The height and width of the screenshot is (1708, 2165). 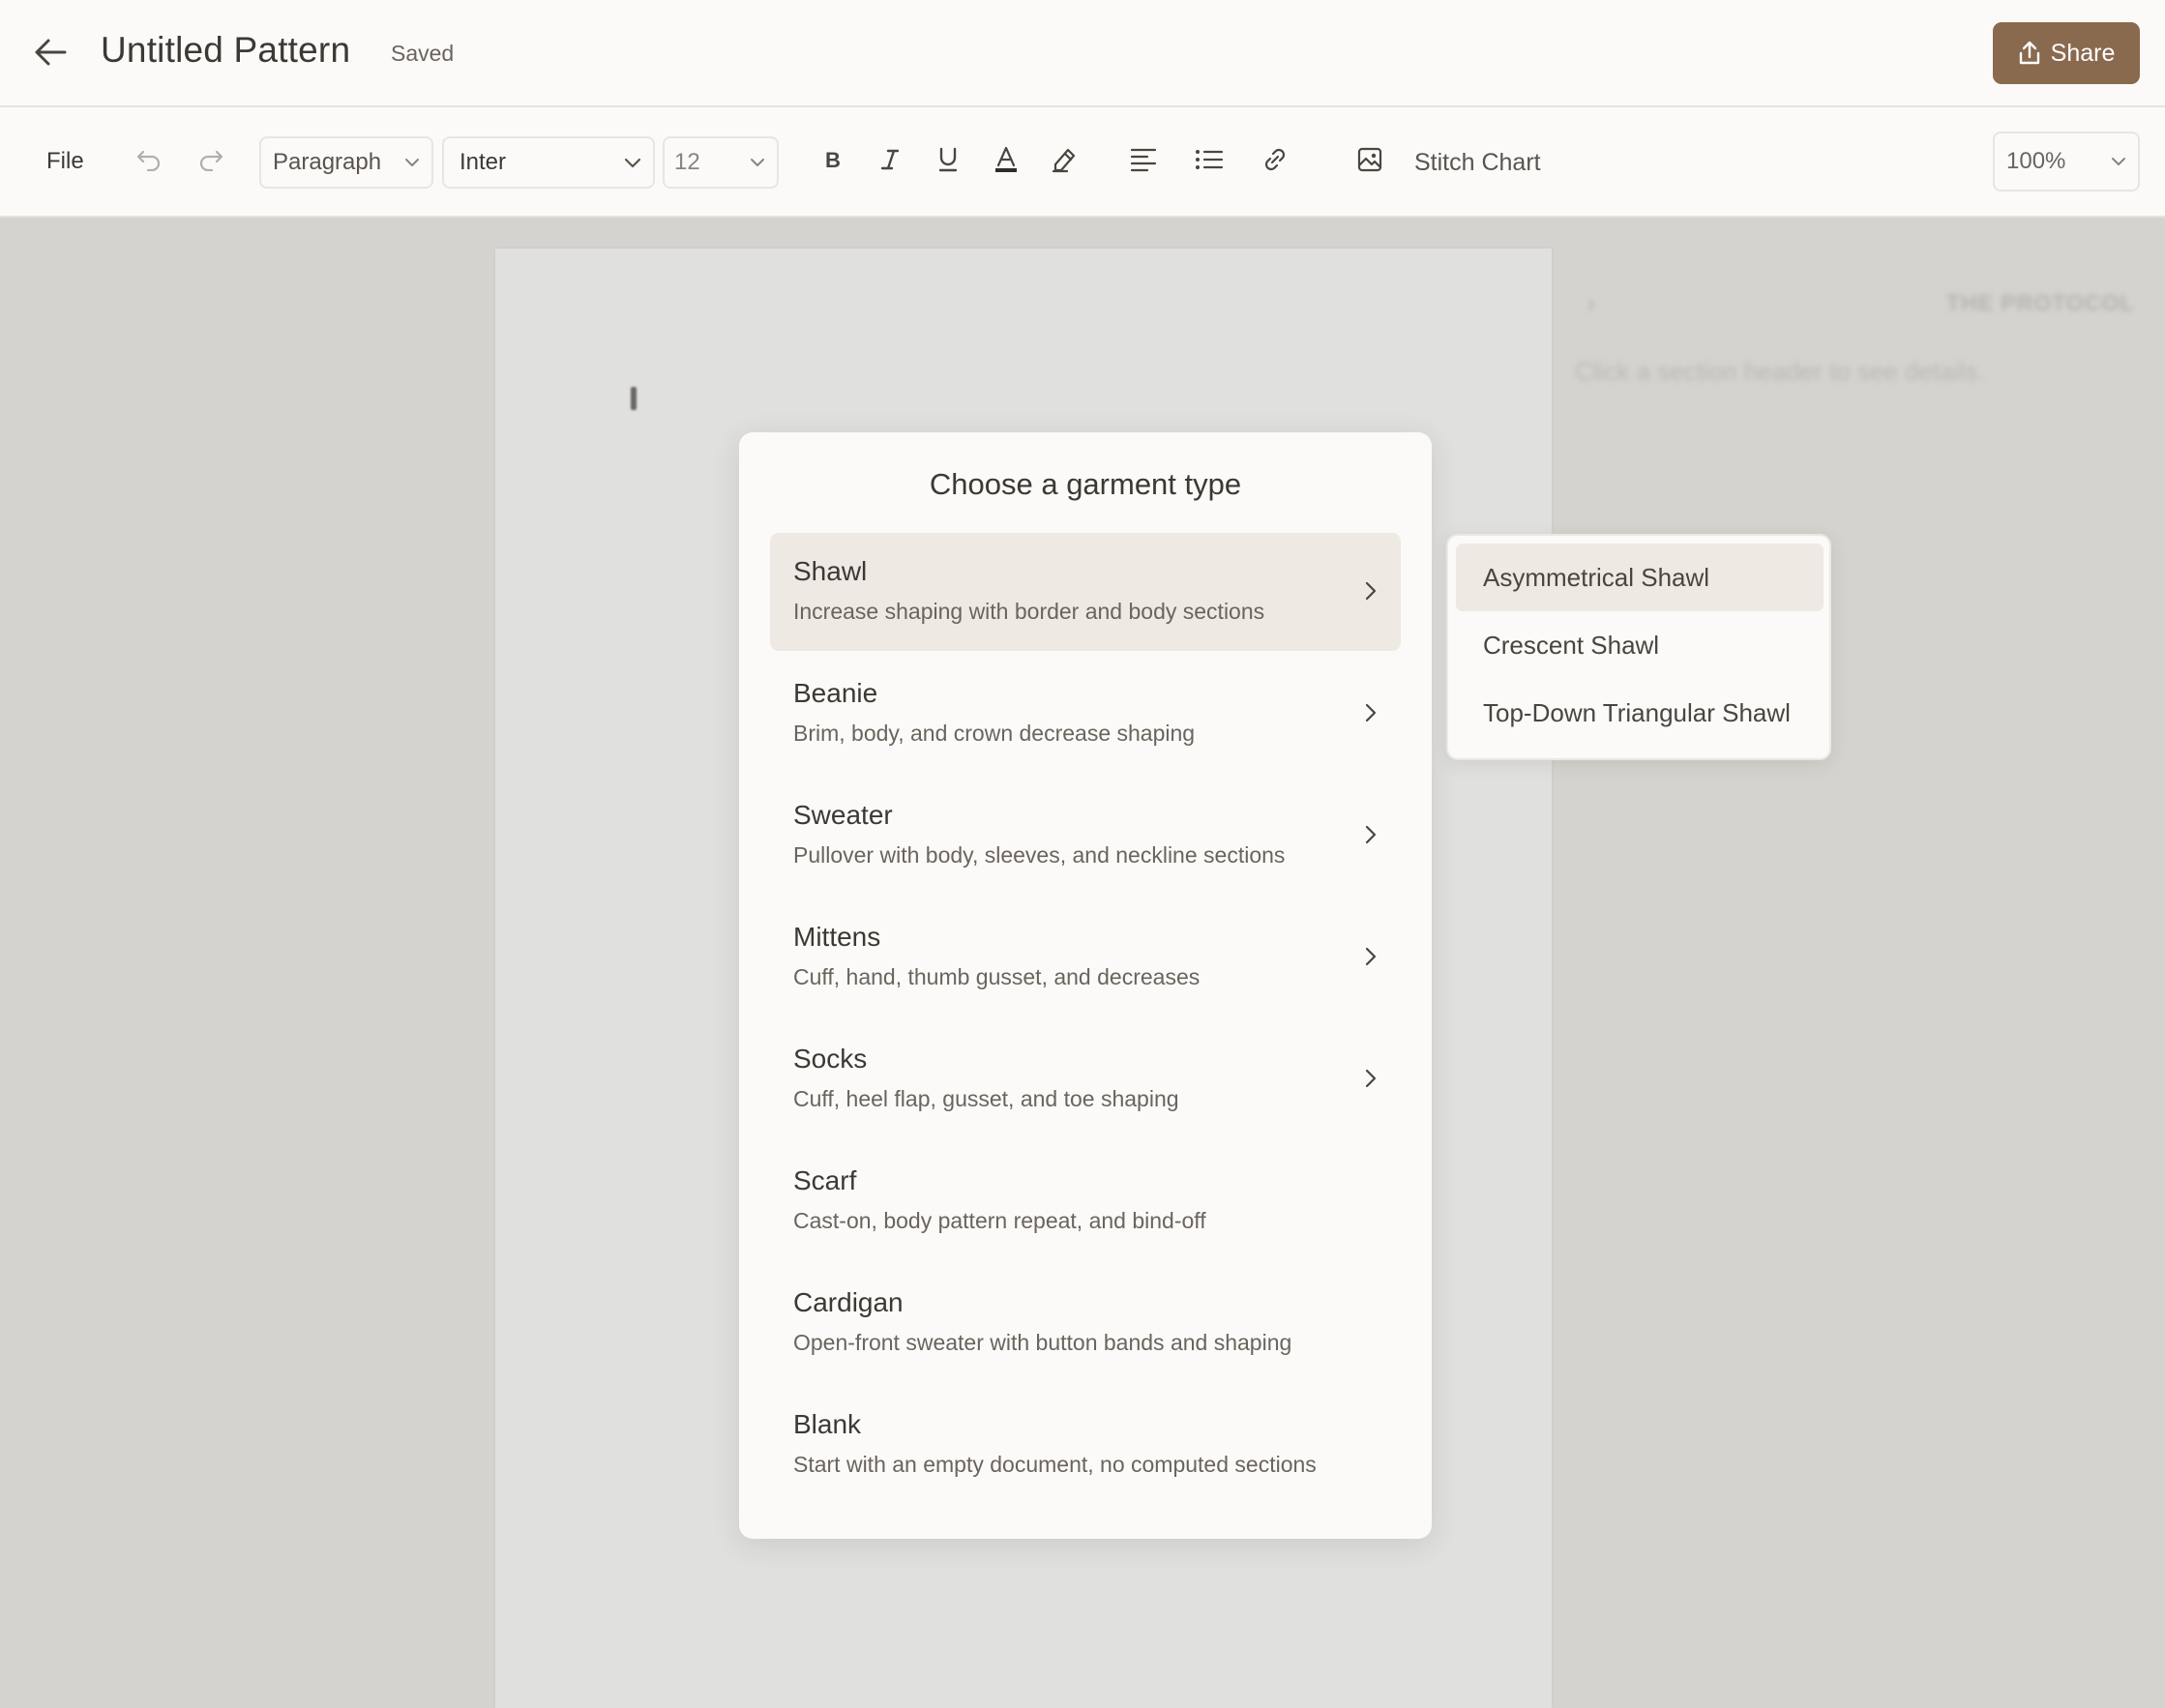 I want to click on option-description: Cuff, hand, thumb gusset, and decreases, so click(x=997, y=976).